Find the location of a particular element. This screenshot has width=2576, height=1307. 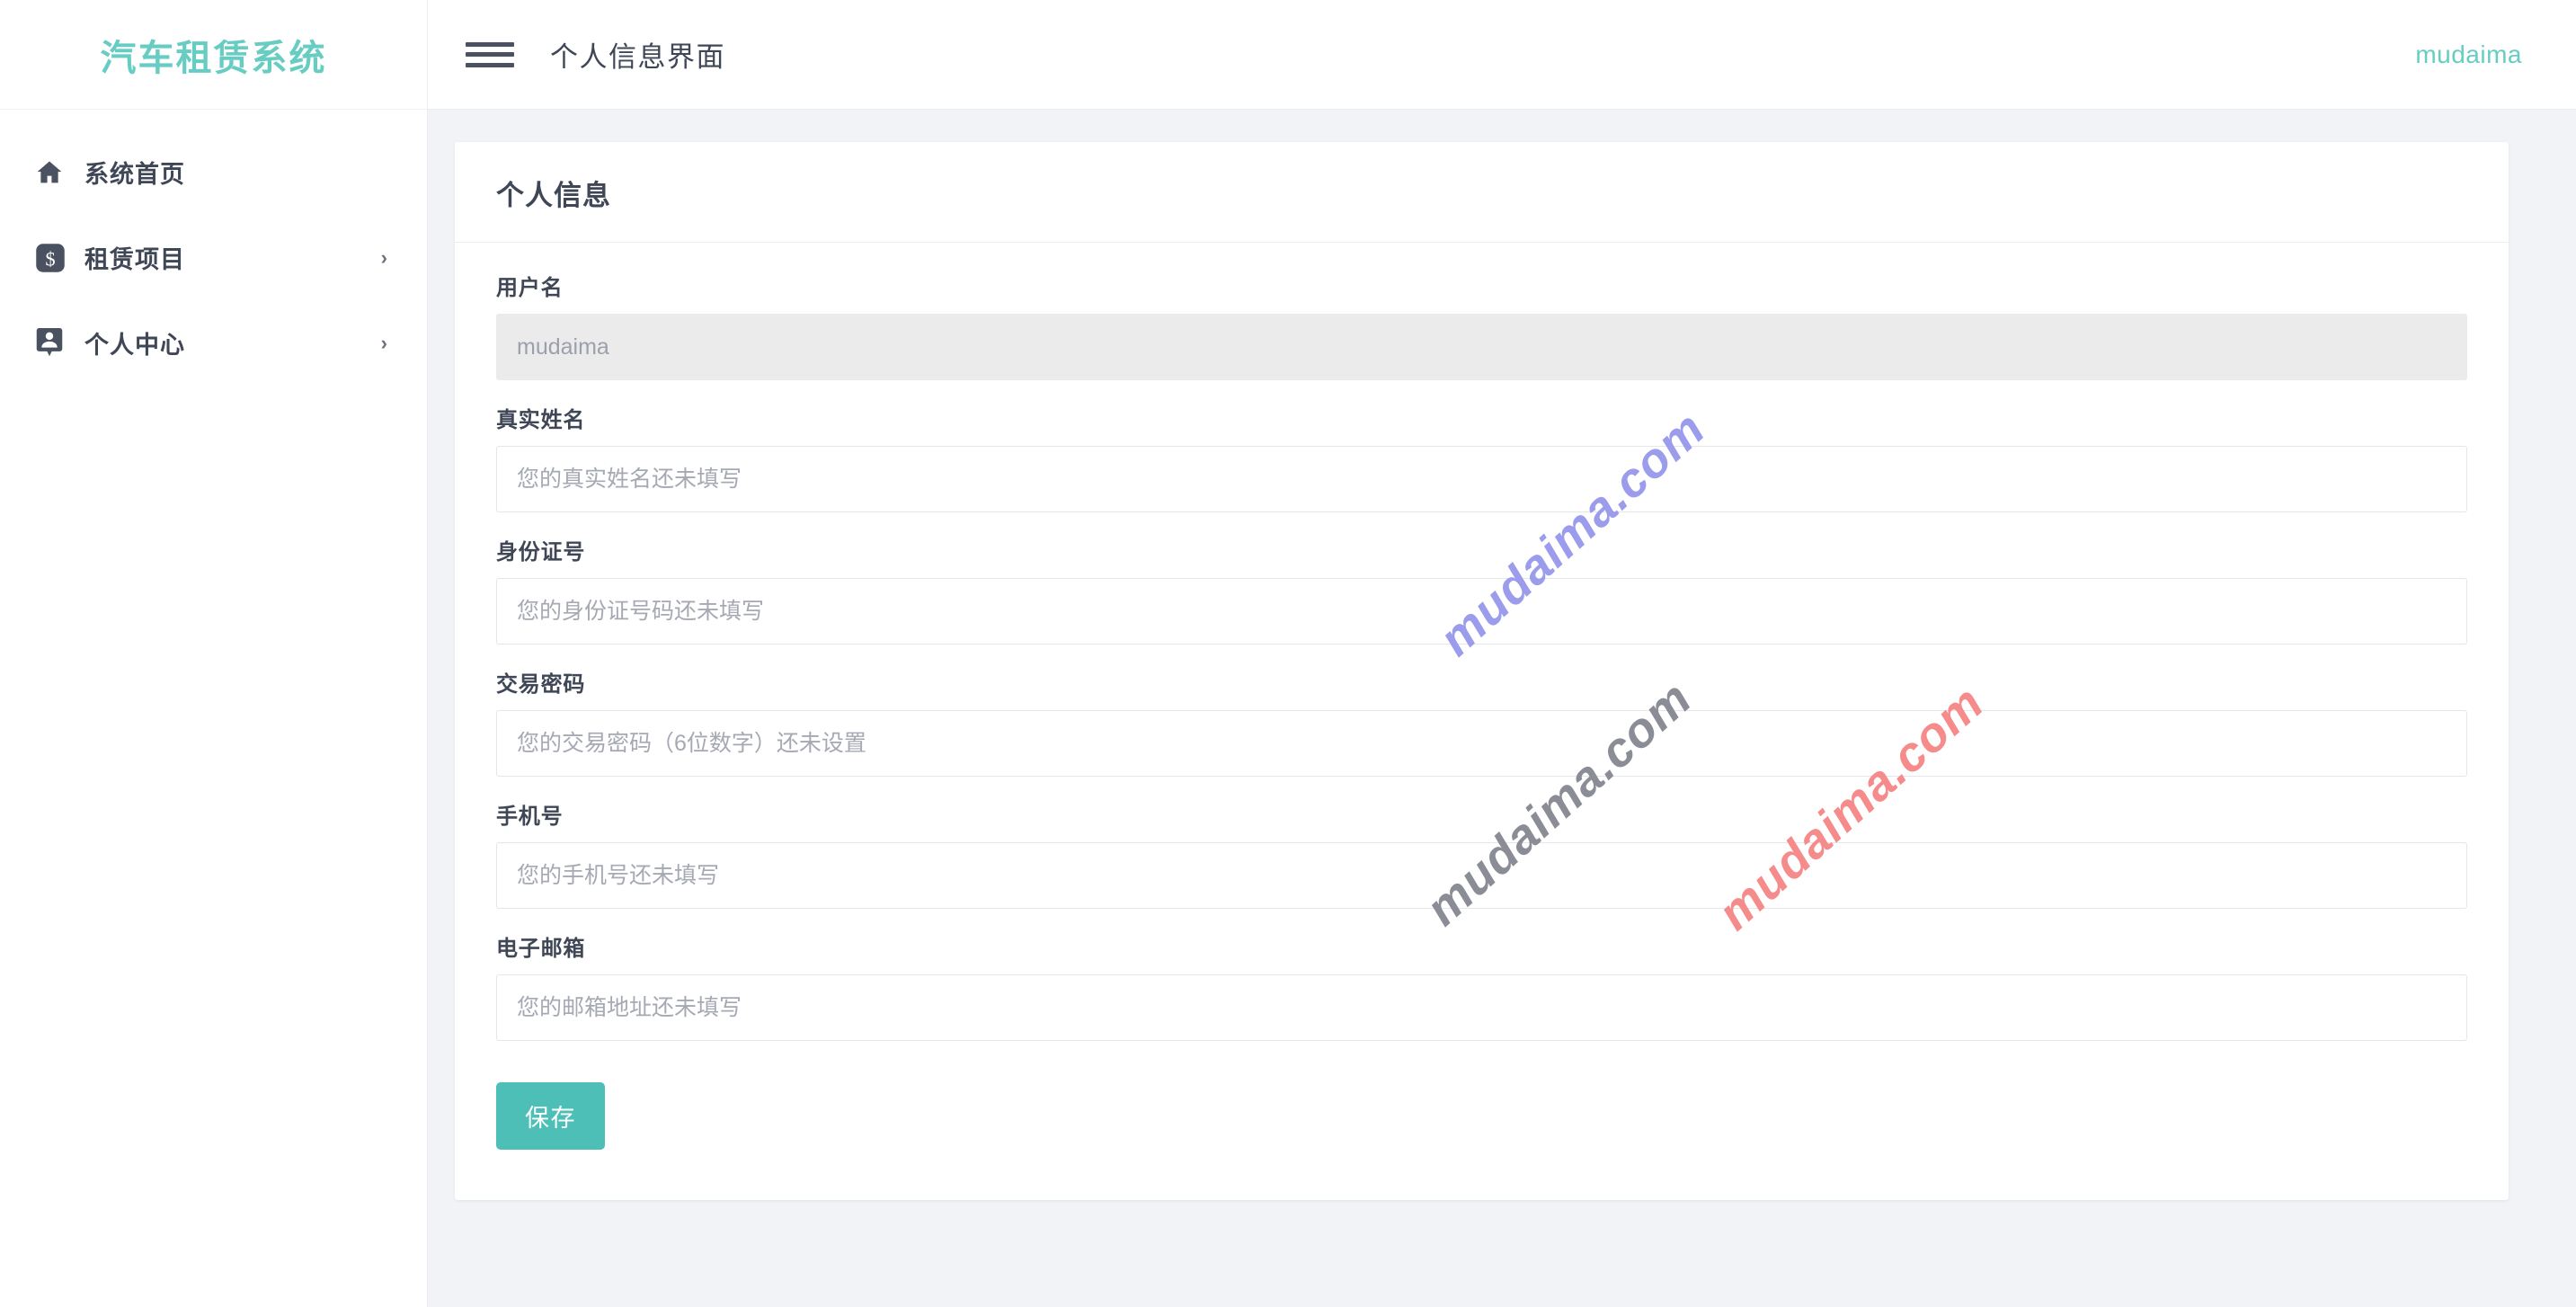

form-group-username: 用户名 is located at coordinates (1481, 325).